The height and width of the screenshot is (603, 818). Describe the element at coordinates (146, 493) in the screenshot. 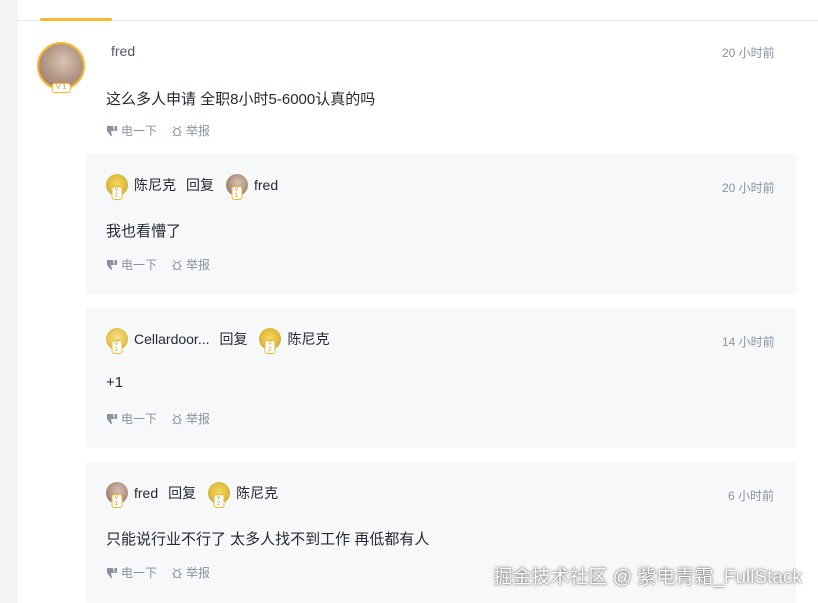

I see `reply-author: fred` at that location.